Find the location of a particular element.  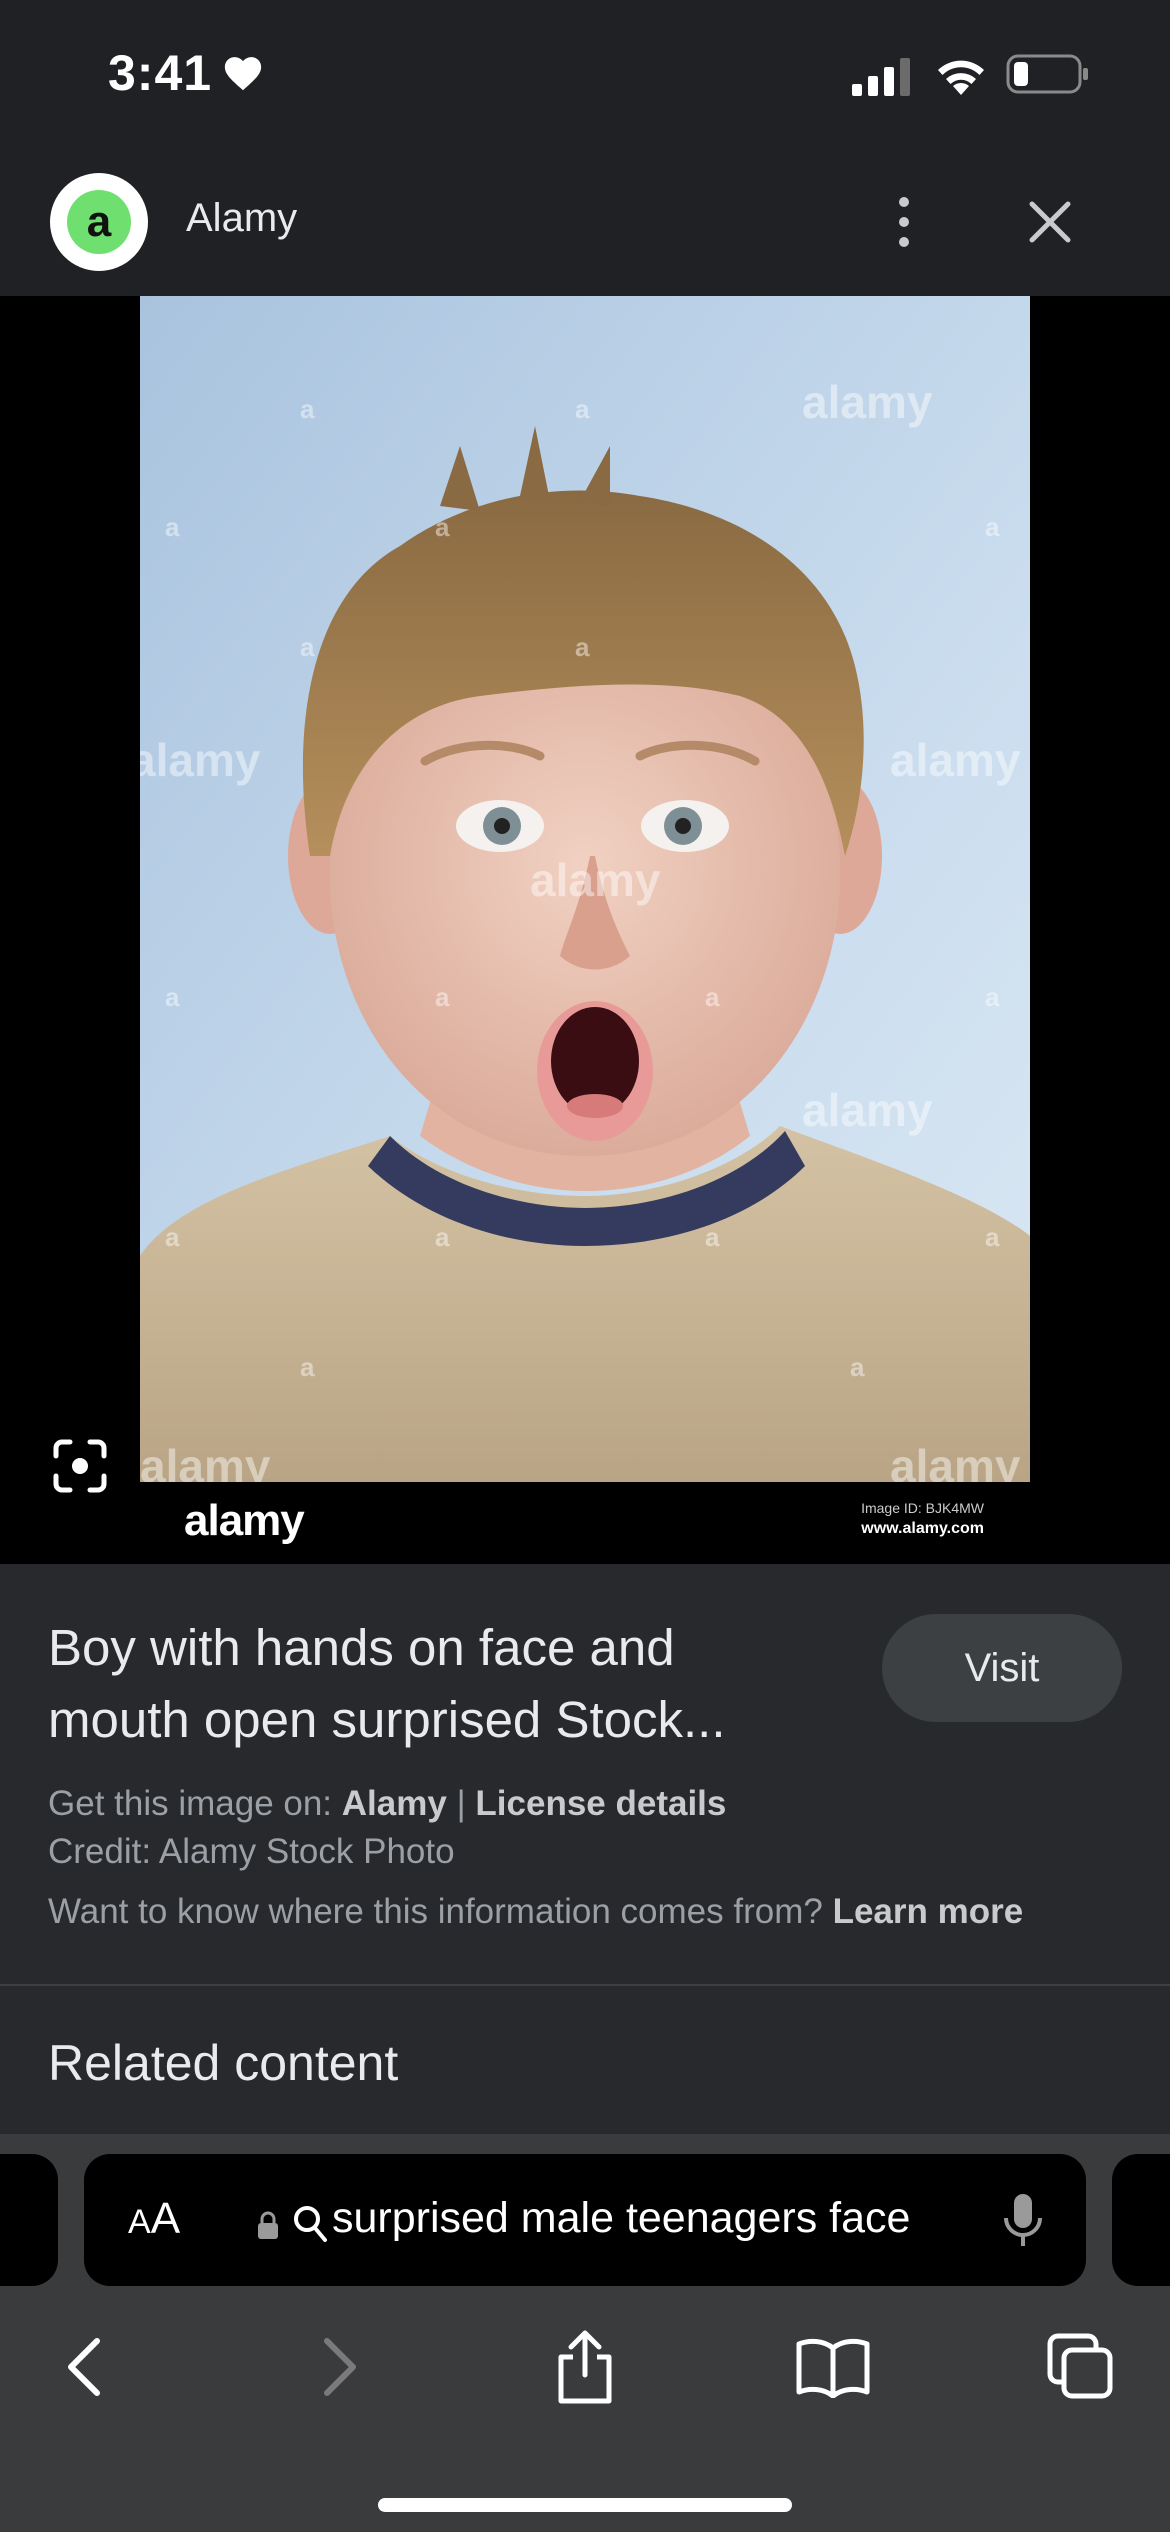

forward-icon is located at coordinates (340, 2367).